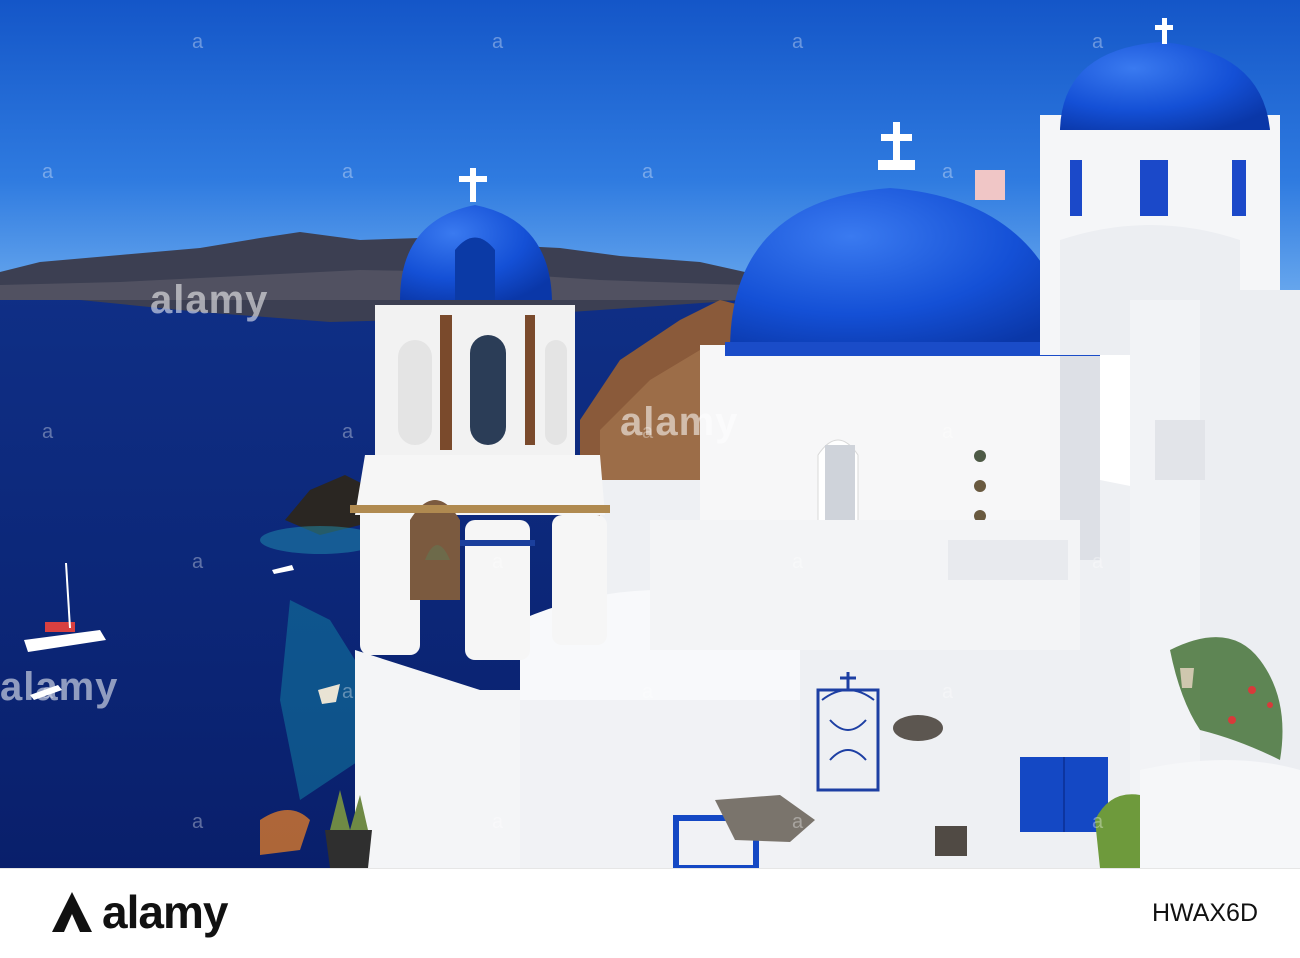 This screenshot has width=1300, height=958. What do you see at coordinates (1204, 913) in the screenshot?
I see `image-id: HWAX6D` at bounding box center [1204, 913].